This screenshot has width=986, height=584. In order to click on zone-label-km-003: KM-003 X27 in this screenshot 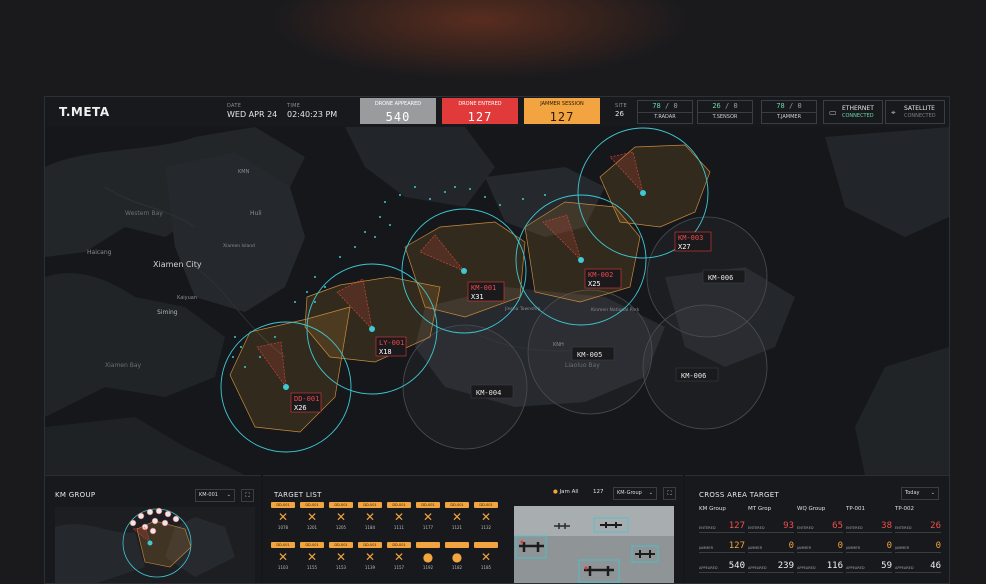, I will do `click(693, 241)`.